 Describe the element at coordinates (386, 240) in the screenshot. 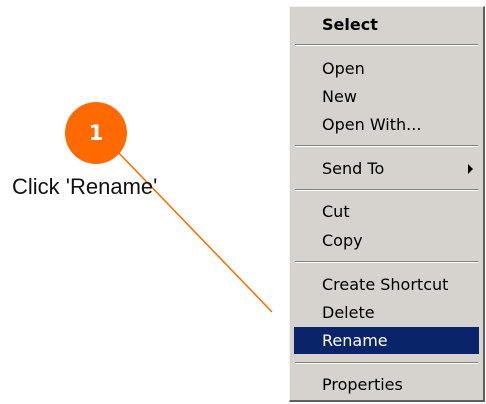

I see `menu-item-copy: Copy` at that location.